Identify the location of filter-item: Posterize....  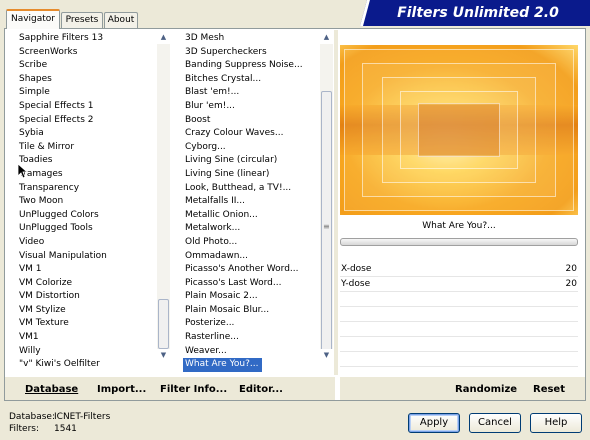
(253, 324).